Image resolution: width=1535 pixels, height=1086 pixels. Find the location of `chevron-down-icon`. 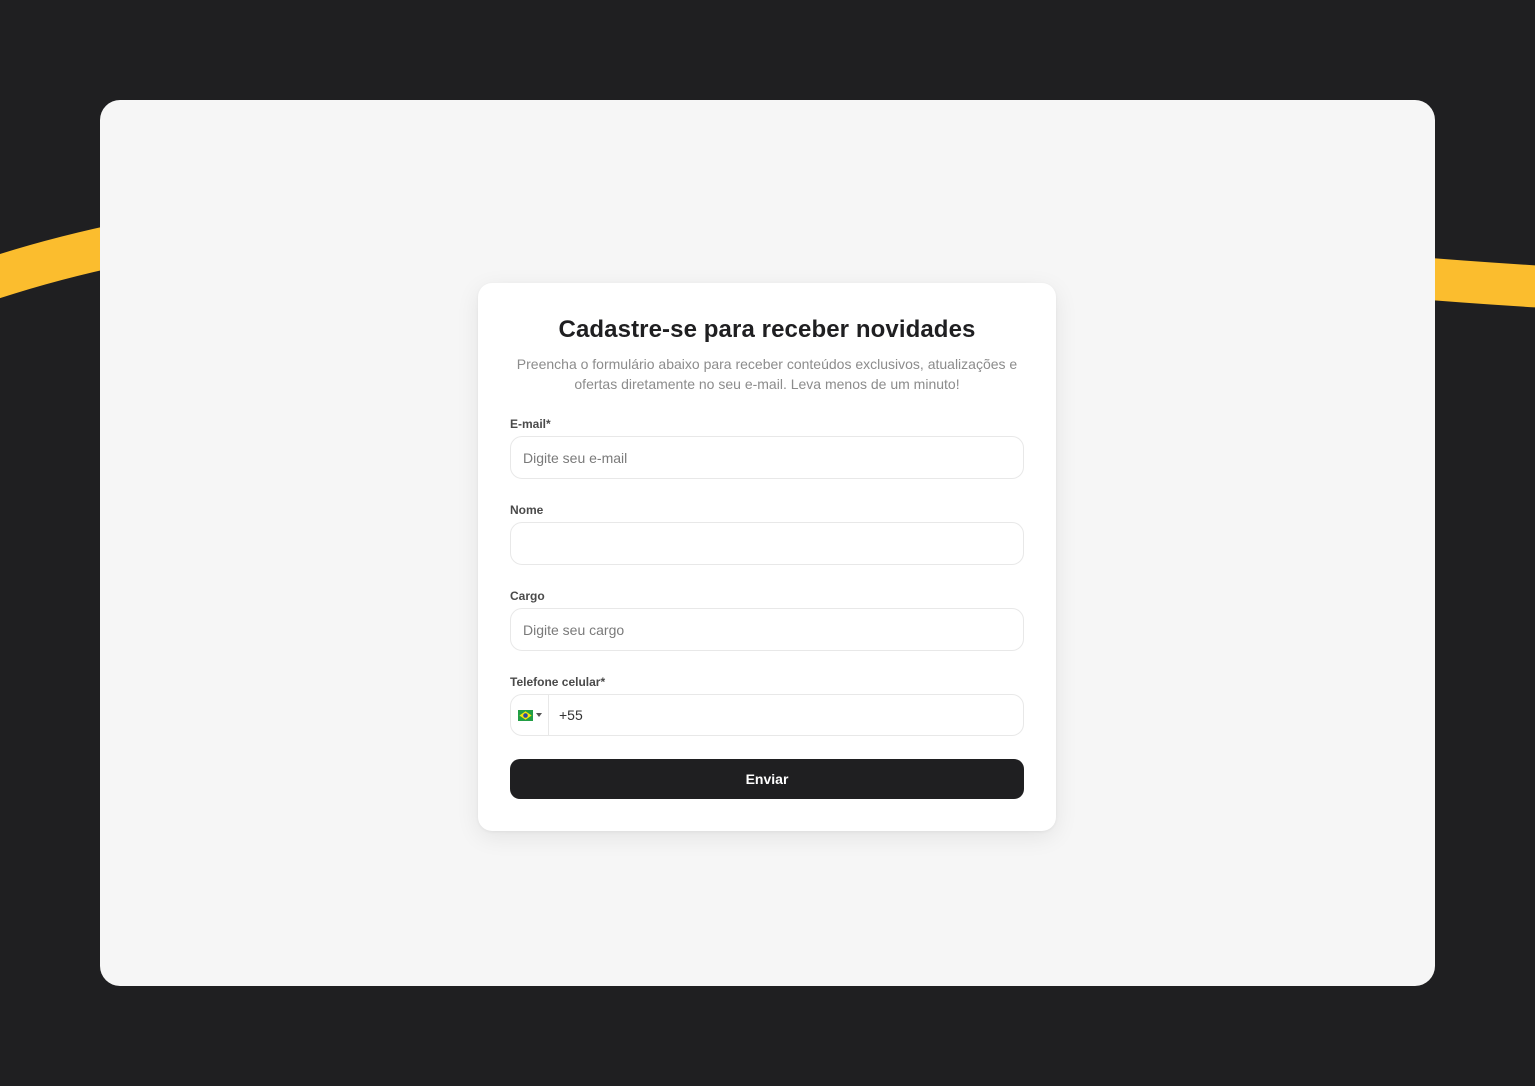

chevron-down-icon is located at coordinates (538, 715).